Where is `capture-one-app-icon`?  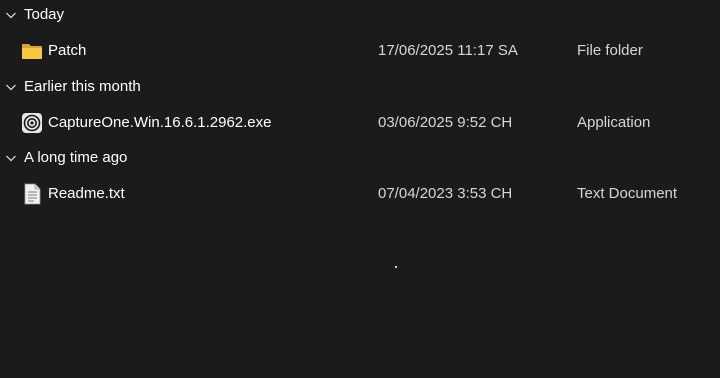
capture-one-app-icon is located at coordinates (32, 123).